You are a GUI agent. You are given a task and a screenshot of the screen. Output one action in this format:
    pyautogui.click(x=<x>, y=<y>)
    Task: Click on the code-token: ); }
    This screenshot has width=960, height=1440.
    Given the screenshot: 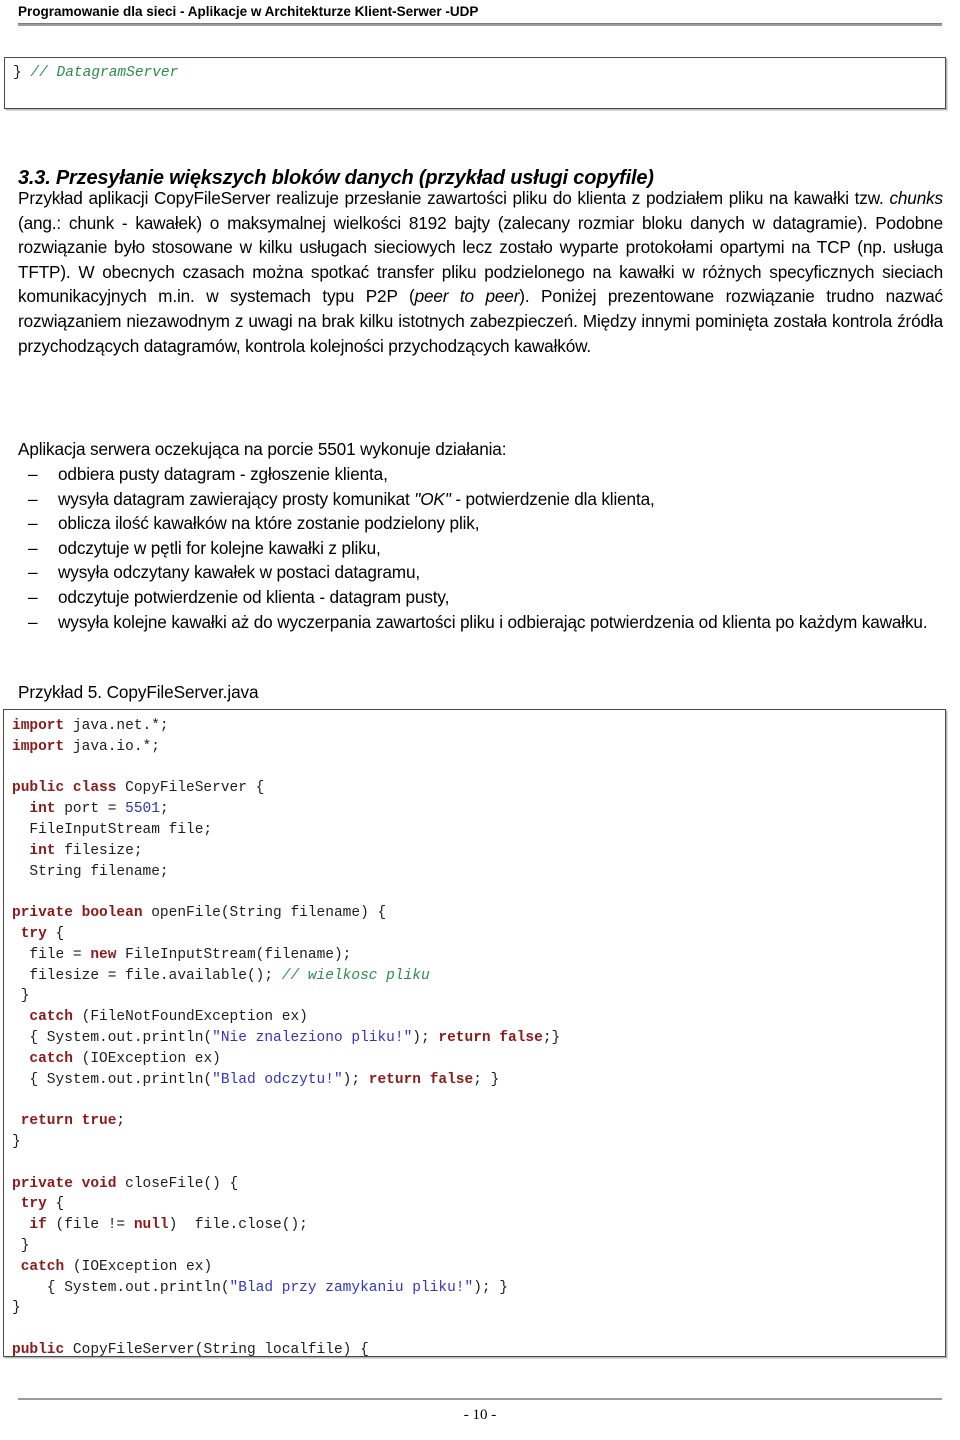 What is the action you would take?
    pyautogui.click(x=490, y=1287)
    